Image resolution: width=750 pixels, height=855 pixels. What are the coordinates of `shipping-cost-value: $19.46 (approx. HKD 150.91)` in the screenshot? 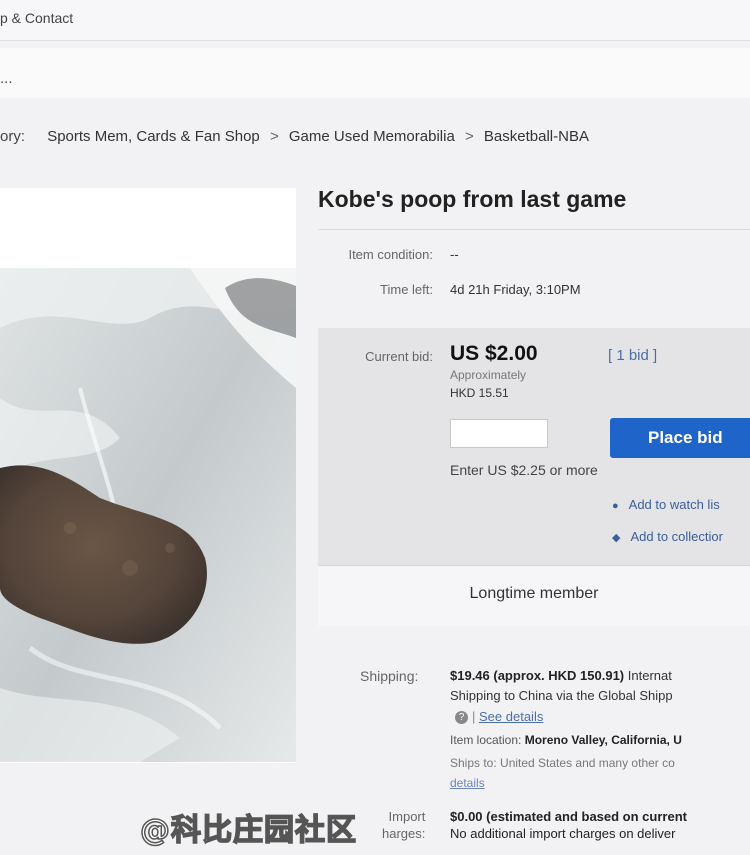 It's located at (537, 675).